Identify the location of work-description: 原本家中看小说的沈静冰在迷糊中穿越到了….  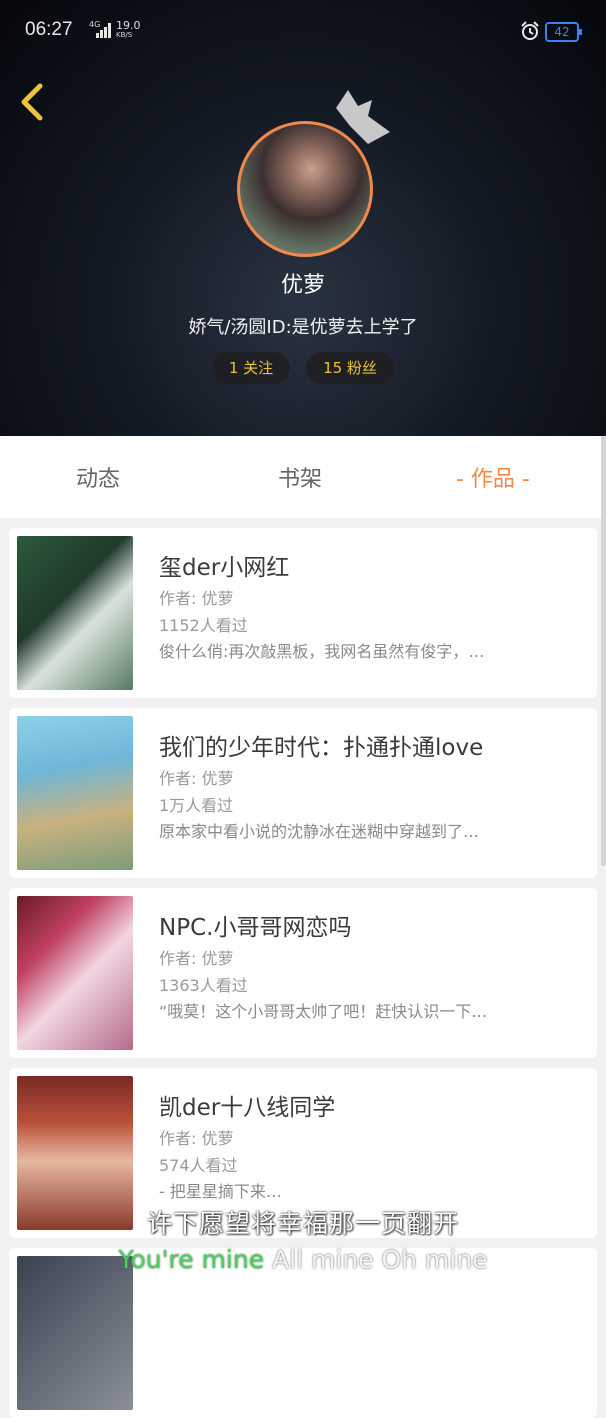
(319, 831).